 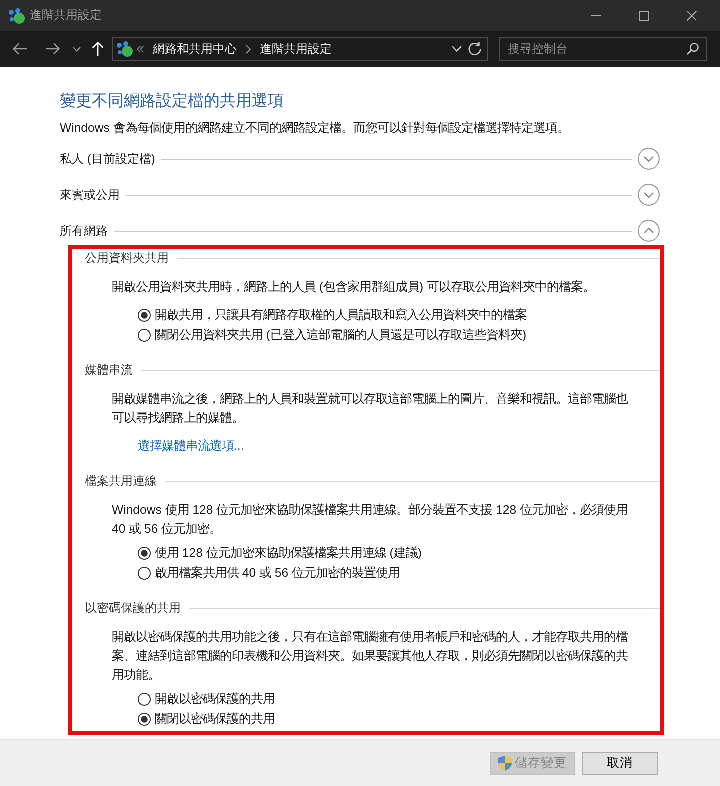 I want to click on close-icon, so click(x=692, y=15).